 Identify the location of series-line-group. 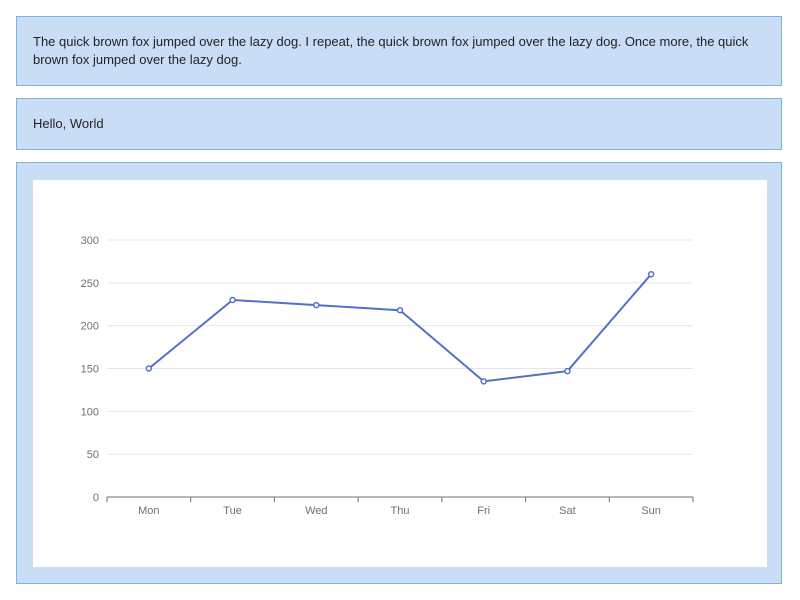
(400, 328).